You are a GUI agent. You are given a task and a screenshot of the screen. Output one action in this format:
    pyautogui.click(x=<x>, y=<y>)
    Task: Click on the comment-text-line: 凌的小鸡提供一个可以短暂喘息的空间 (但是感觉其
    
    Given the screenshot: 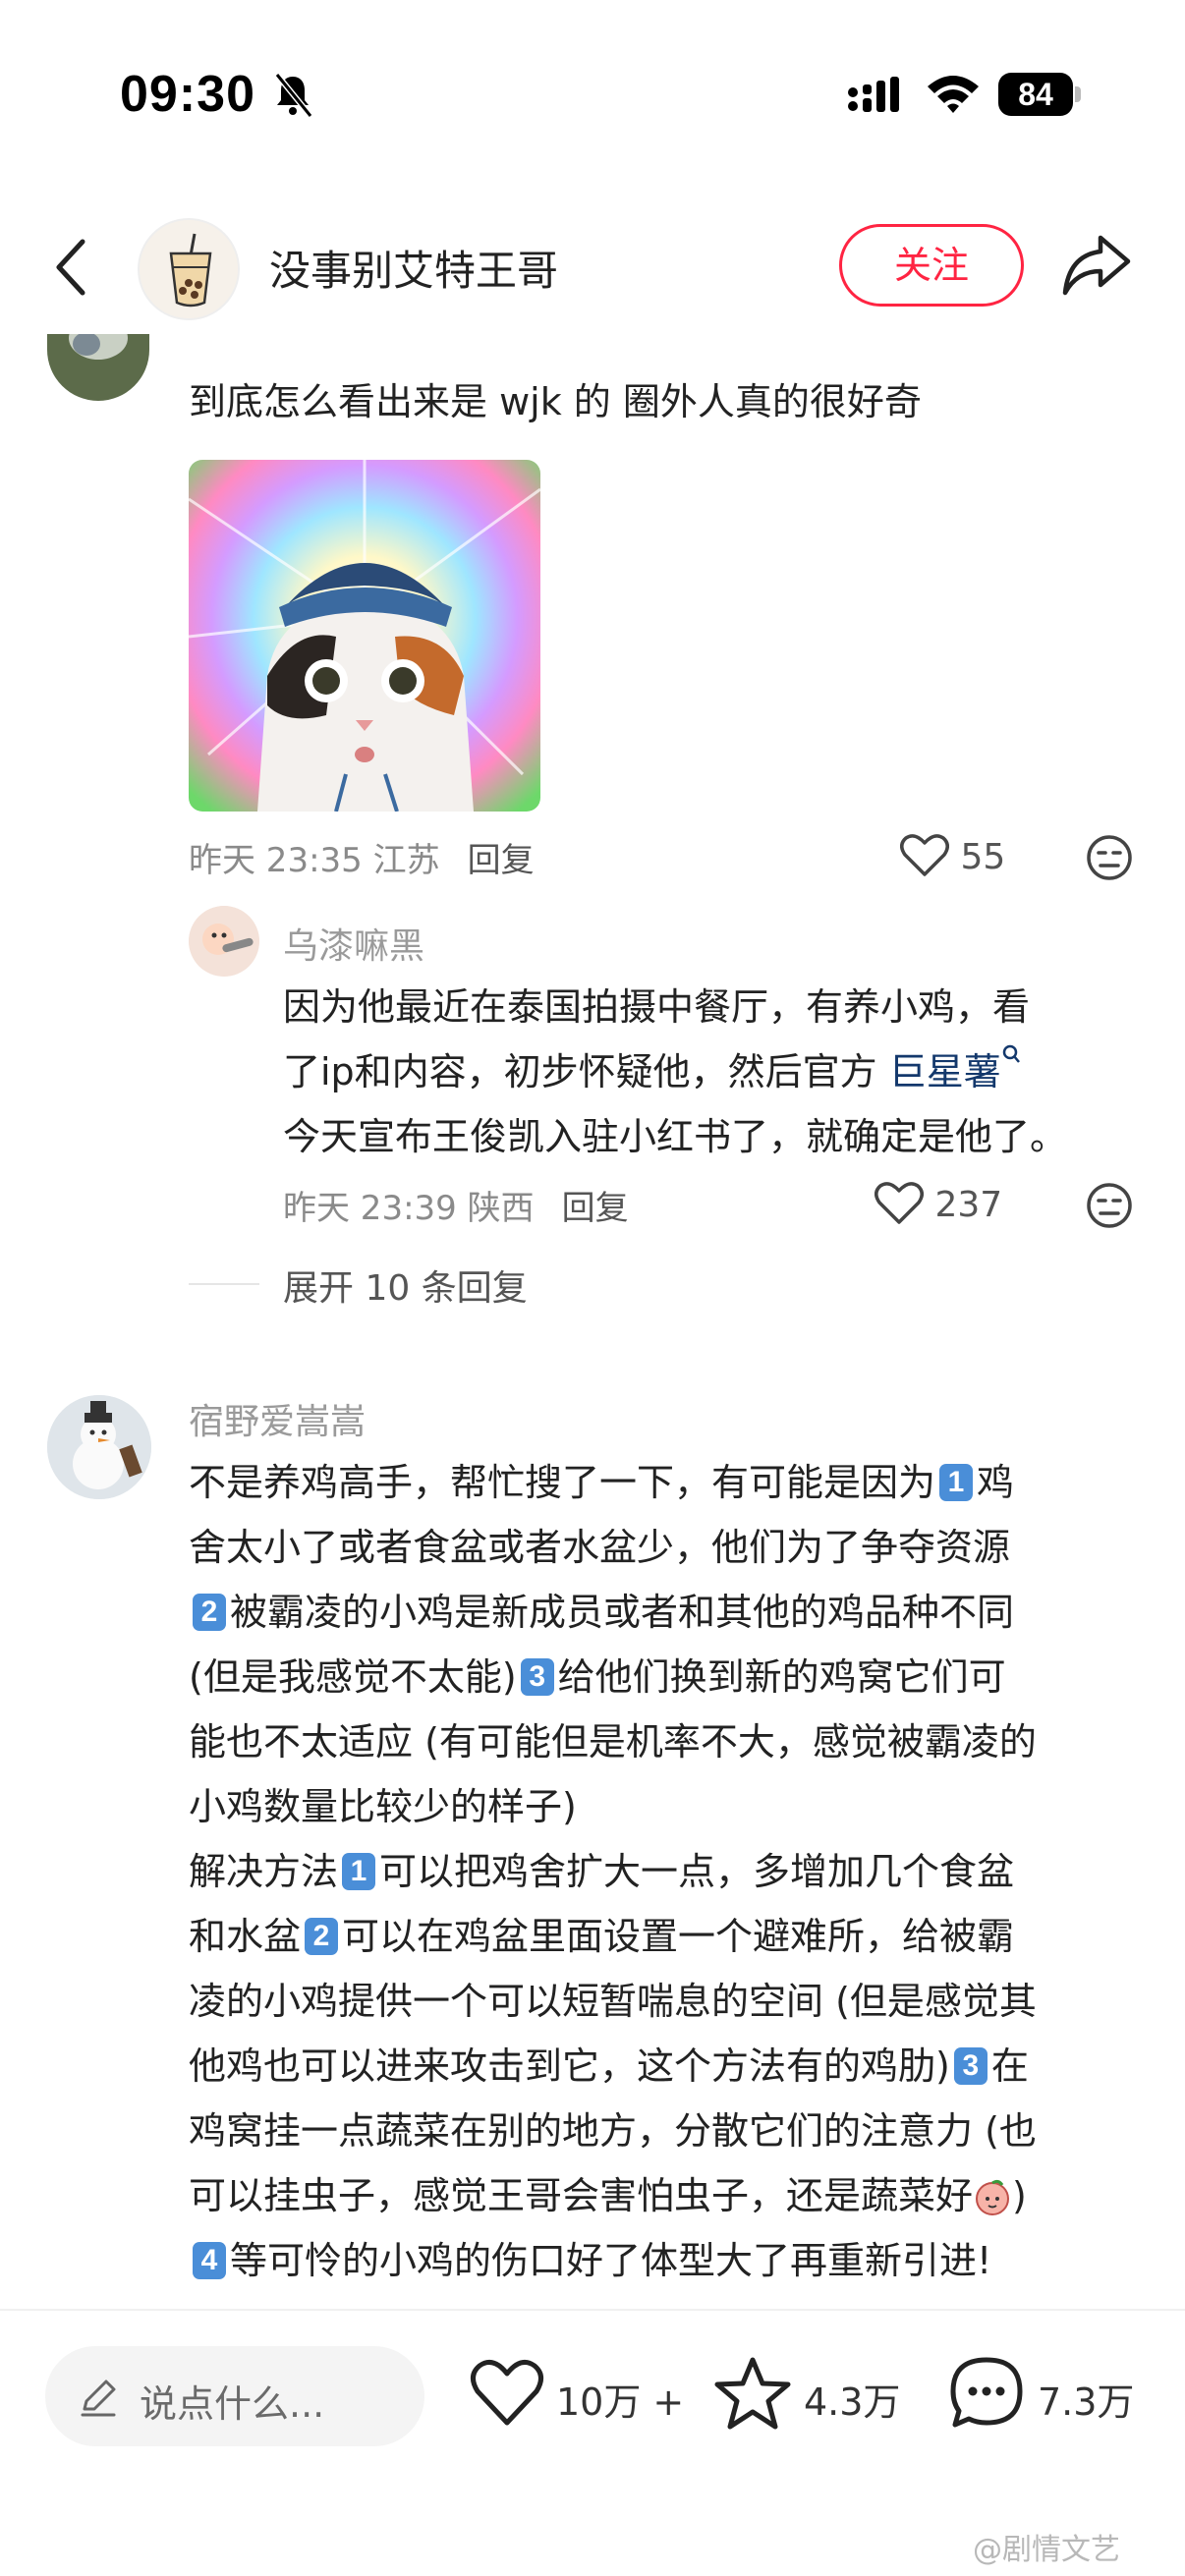 What is the action you would take?
    pyautogui.click(x=613, y=2001)
    